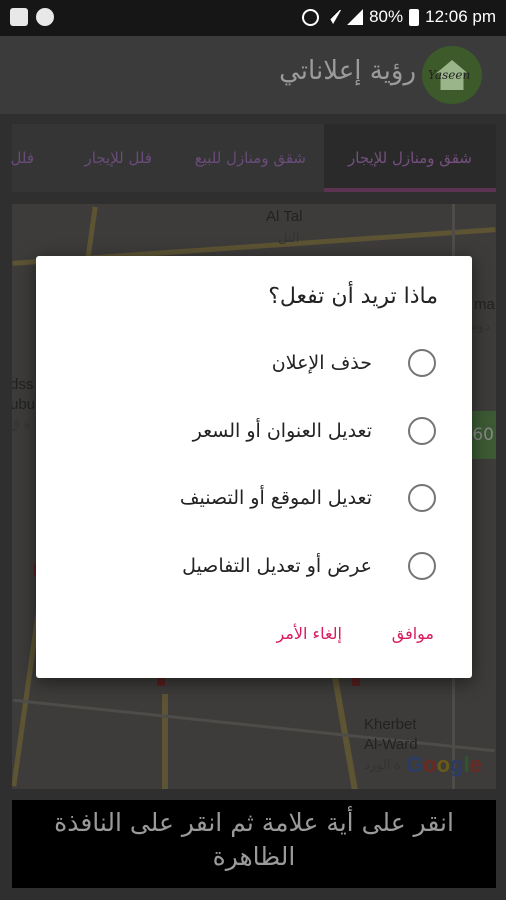 This screenshot has height=900, width=506. Describe the element at coordinates (410, 158) in the screenshot. I see `tab-apartments-rent: شقق ومنازل للإيجار` at that location.